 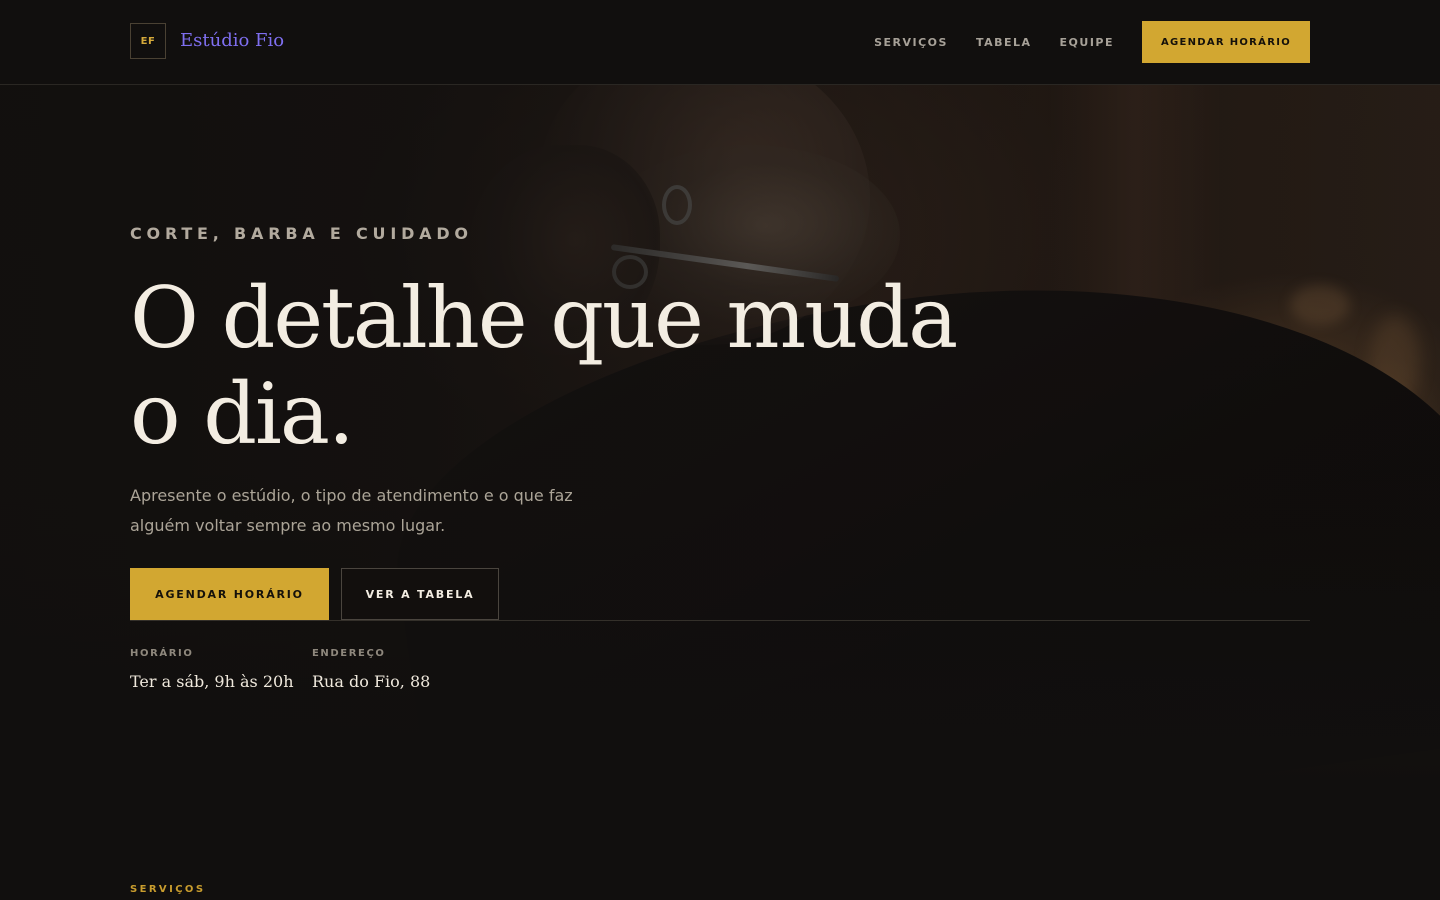 I want to click on logo-mark: EF, so click(x=148, y=41).